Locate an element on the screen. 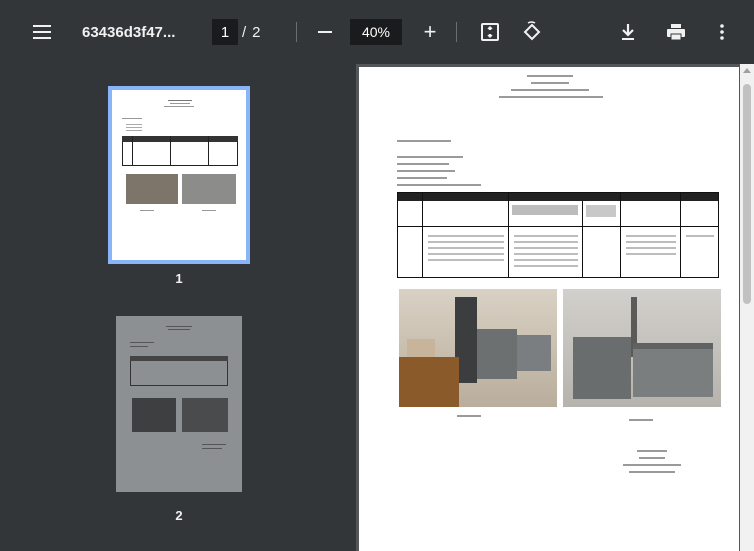 Image resolution: width=754 pixels, height=551 pixels. scroll-up-icon is located at coordinates (747, 70).